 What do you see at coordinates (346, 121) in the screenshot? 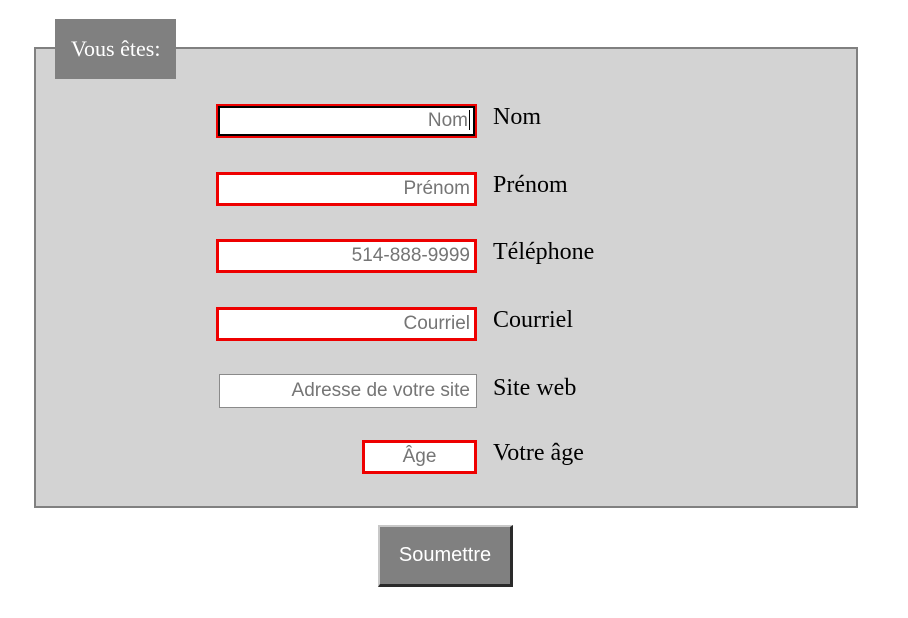
I see `nom-input: Nom` at bounding box center [346, 121].